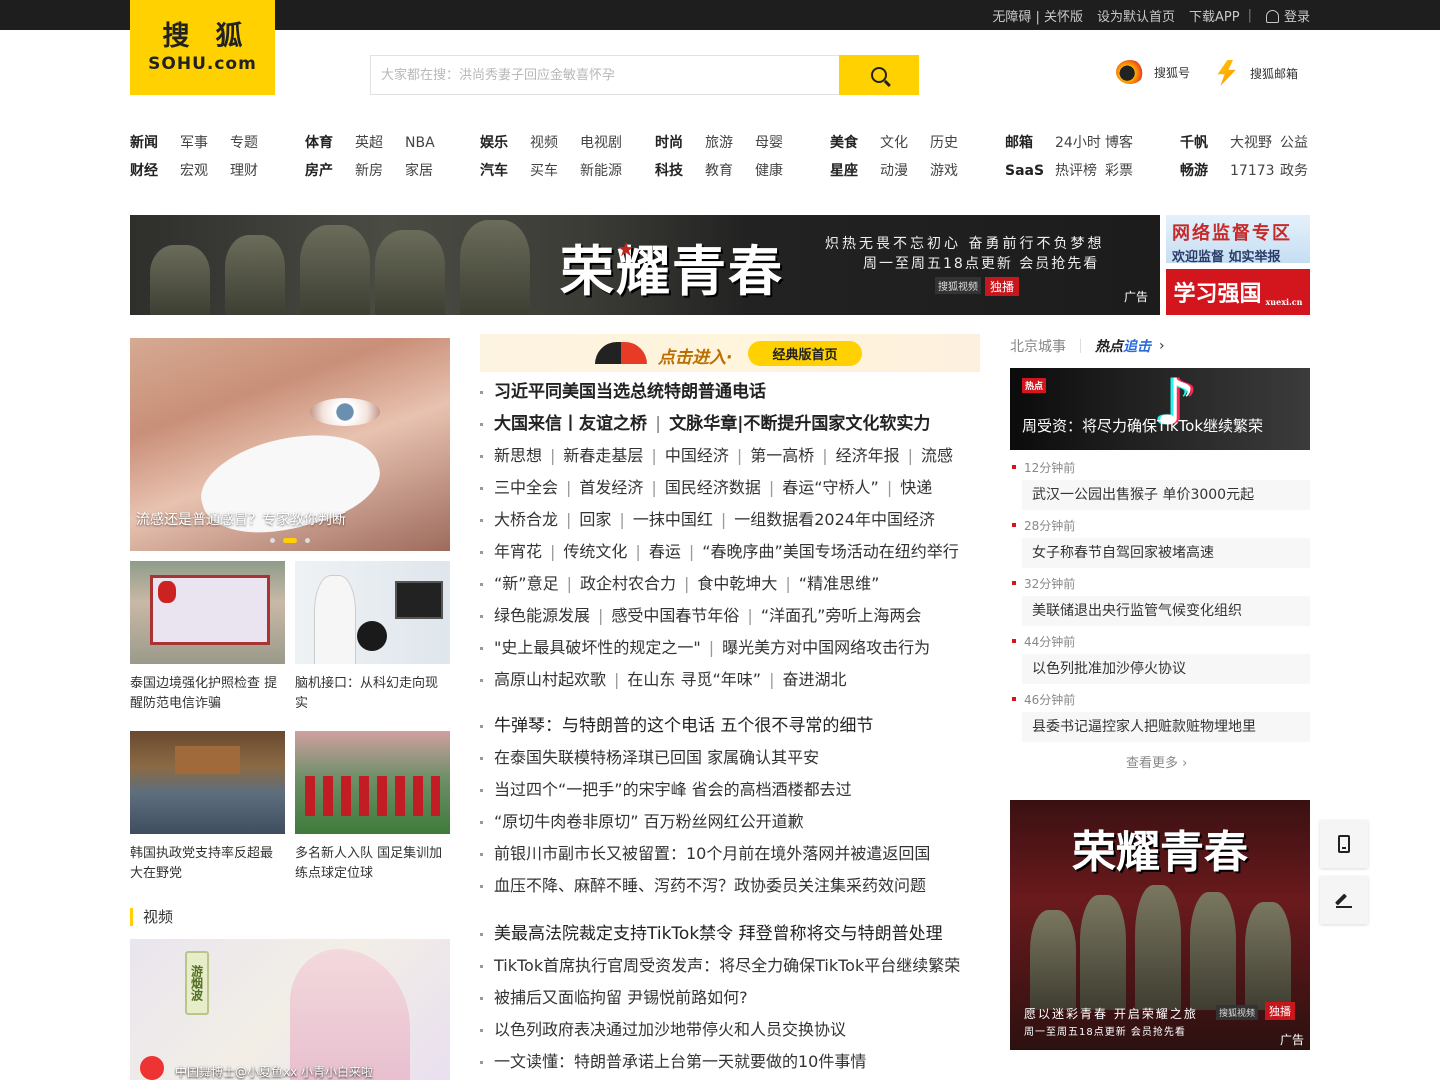  What do you see at coordinates (683, 726) in the screenshot?
I see `news-link: 牛弹琴：与特朗普的这个电话 五个很不寻常的细节` at bounding box center [683, 726].